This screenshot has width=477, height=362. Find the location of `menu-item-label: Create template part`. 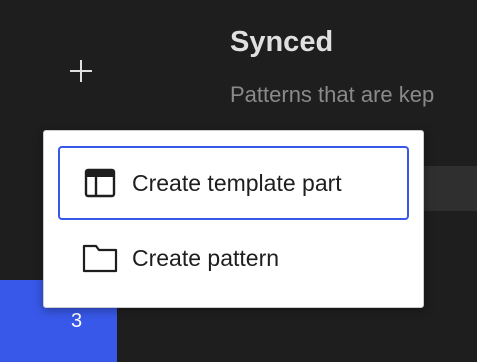

menu-item-label: Create template part is located at coordinates (237, 182).